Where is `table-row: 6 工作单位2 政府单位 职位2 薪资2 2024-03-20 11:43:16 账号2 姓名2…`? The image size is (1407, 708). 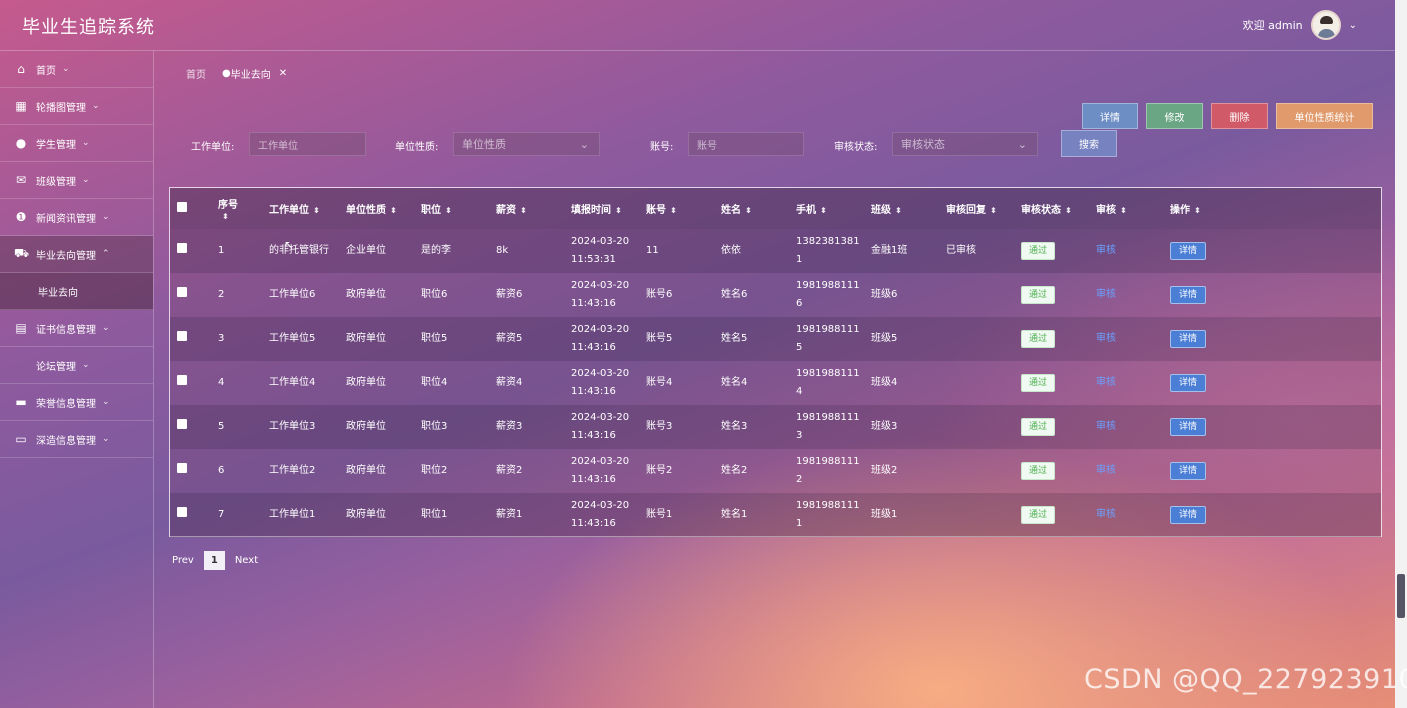 table-row: 6 工作单位2 政府单位 职位2 薪资2 2024-03-20 11:43:16 账号2 姓名2… is located at coordinates (775, 471).